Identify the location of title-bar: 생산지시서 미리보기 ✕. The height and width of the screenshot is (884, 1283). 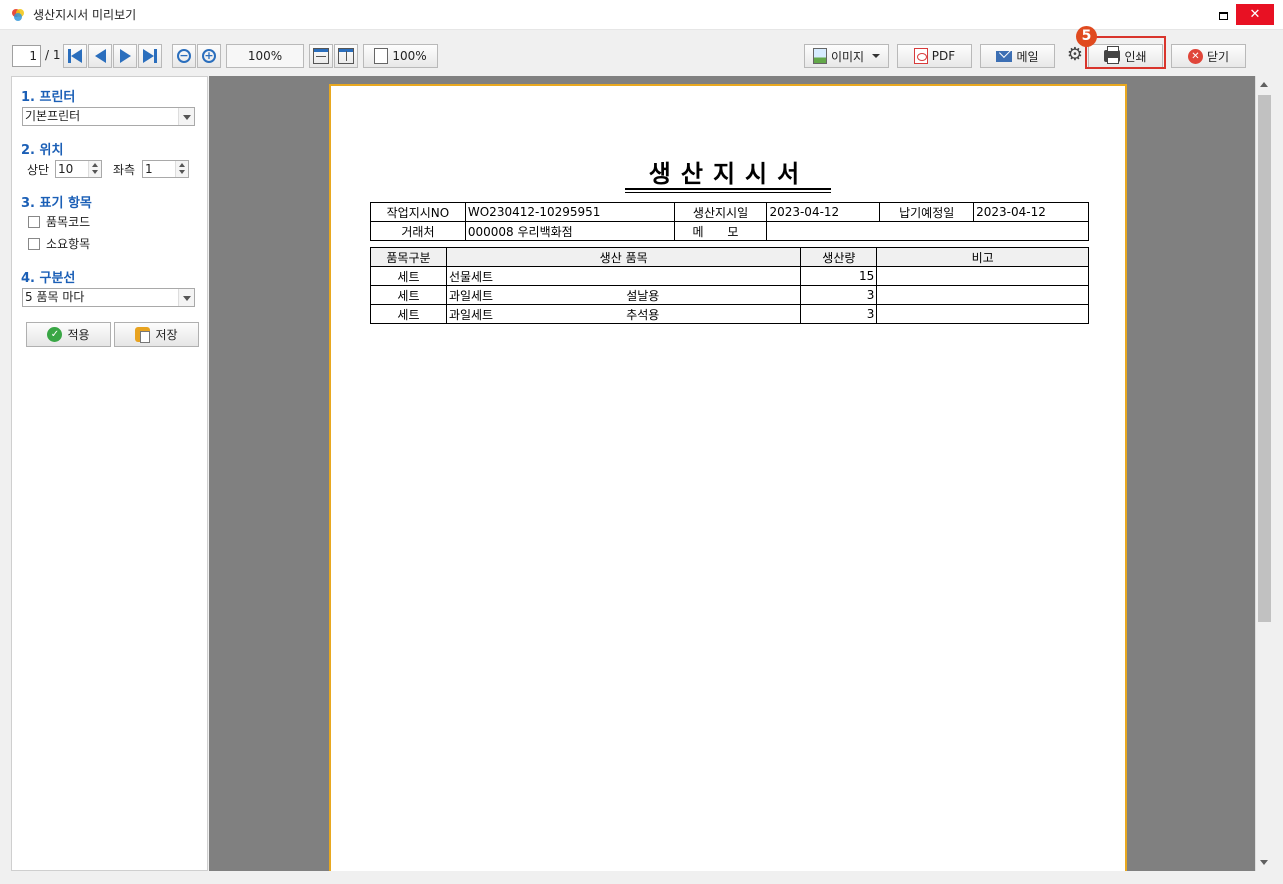
(641, 15).